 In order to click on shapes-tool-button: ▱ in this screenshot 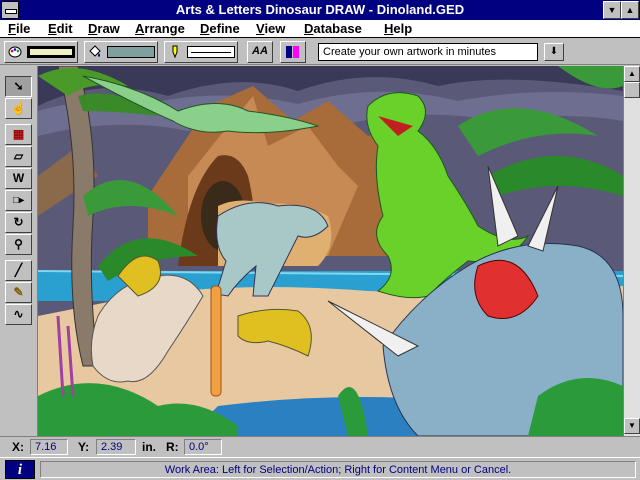, I will do `click(18, 156)`.